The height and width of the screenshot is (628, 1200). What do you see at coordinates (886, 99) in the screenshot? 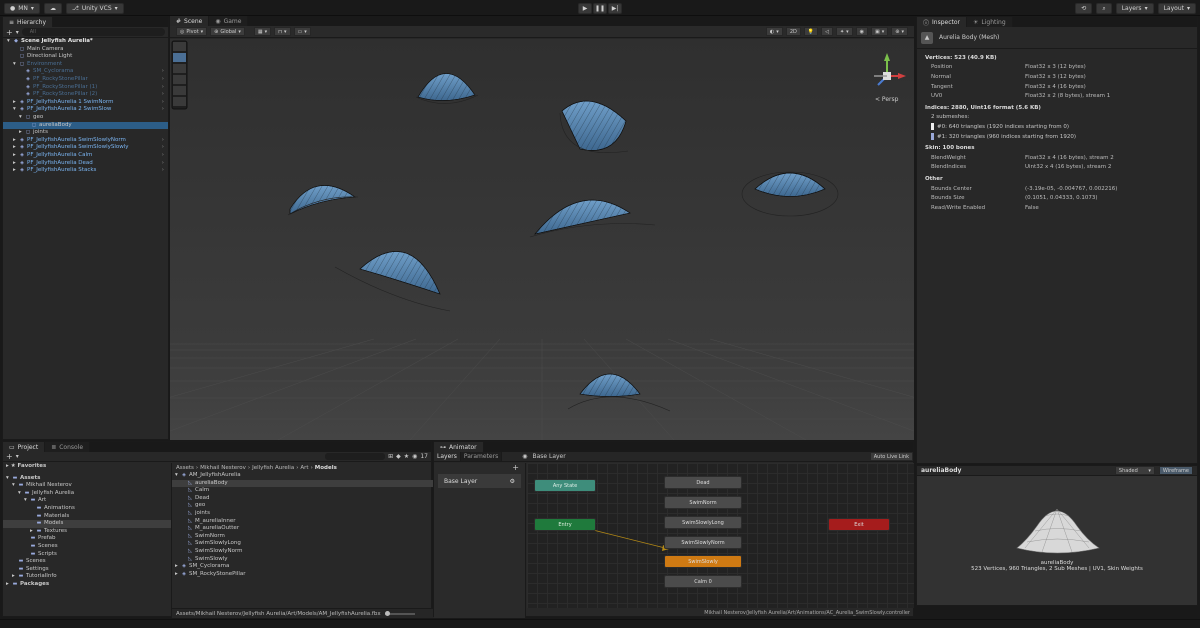
I see `perspective-label: < Persp` at bounding box center [886, 99].